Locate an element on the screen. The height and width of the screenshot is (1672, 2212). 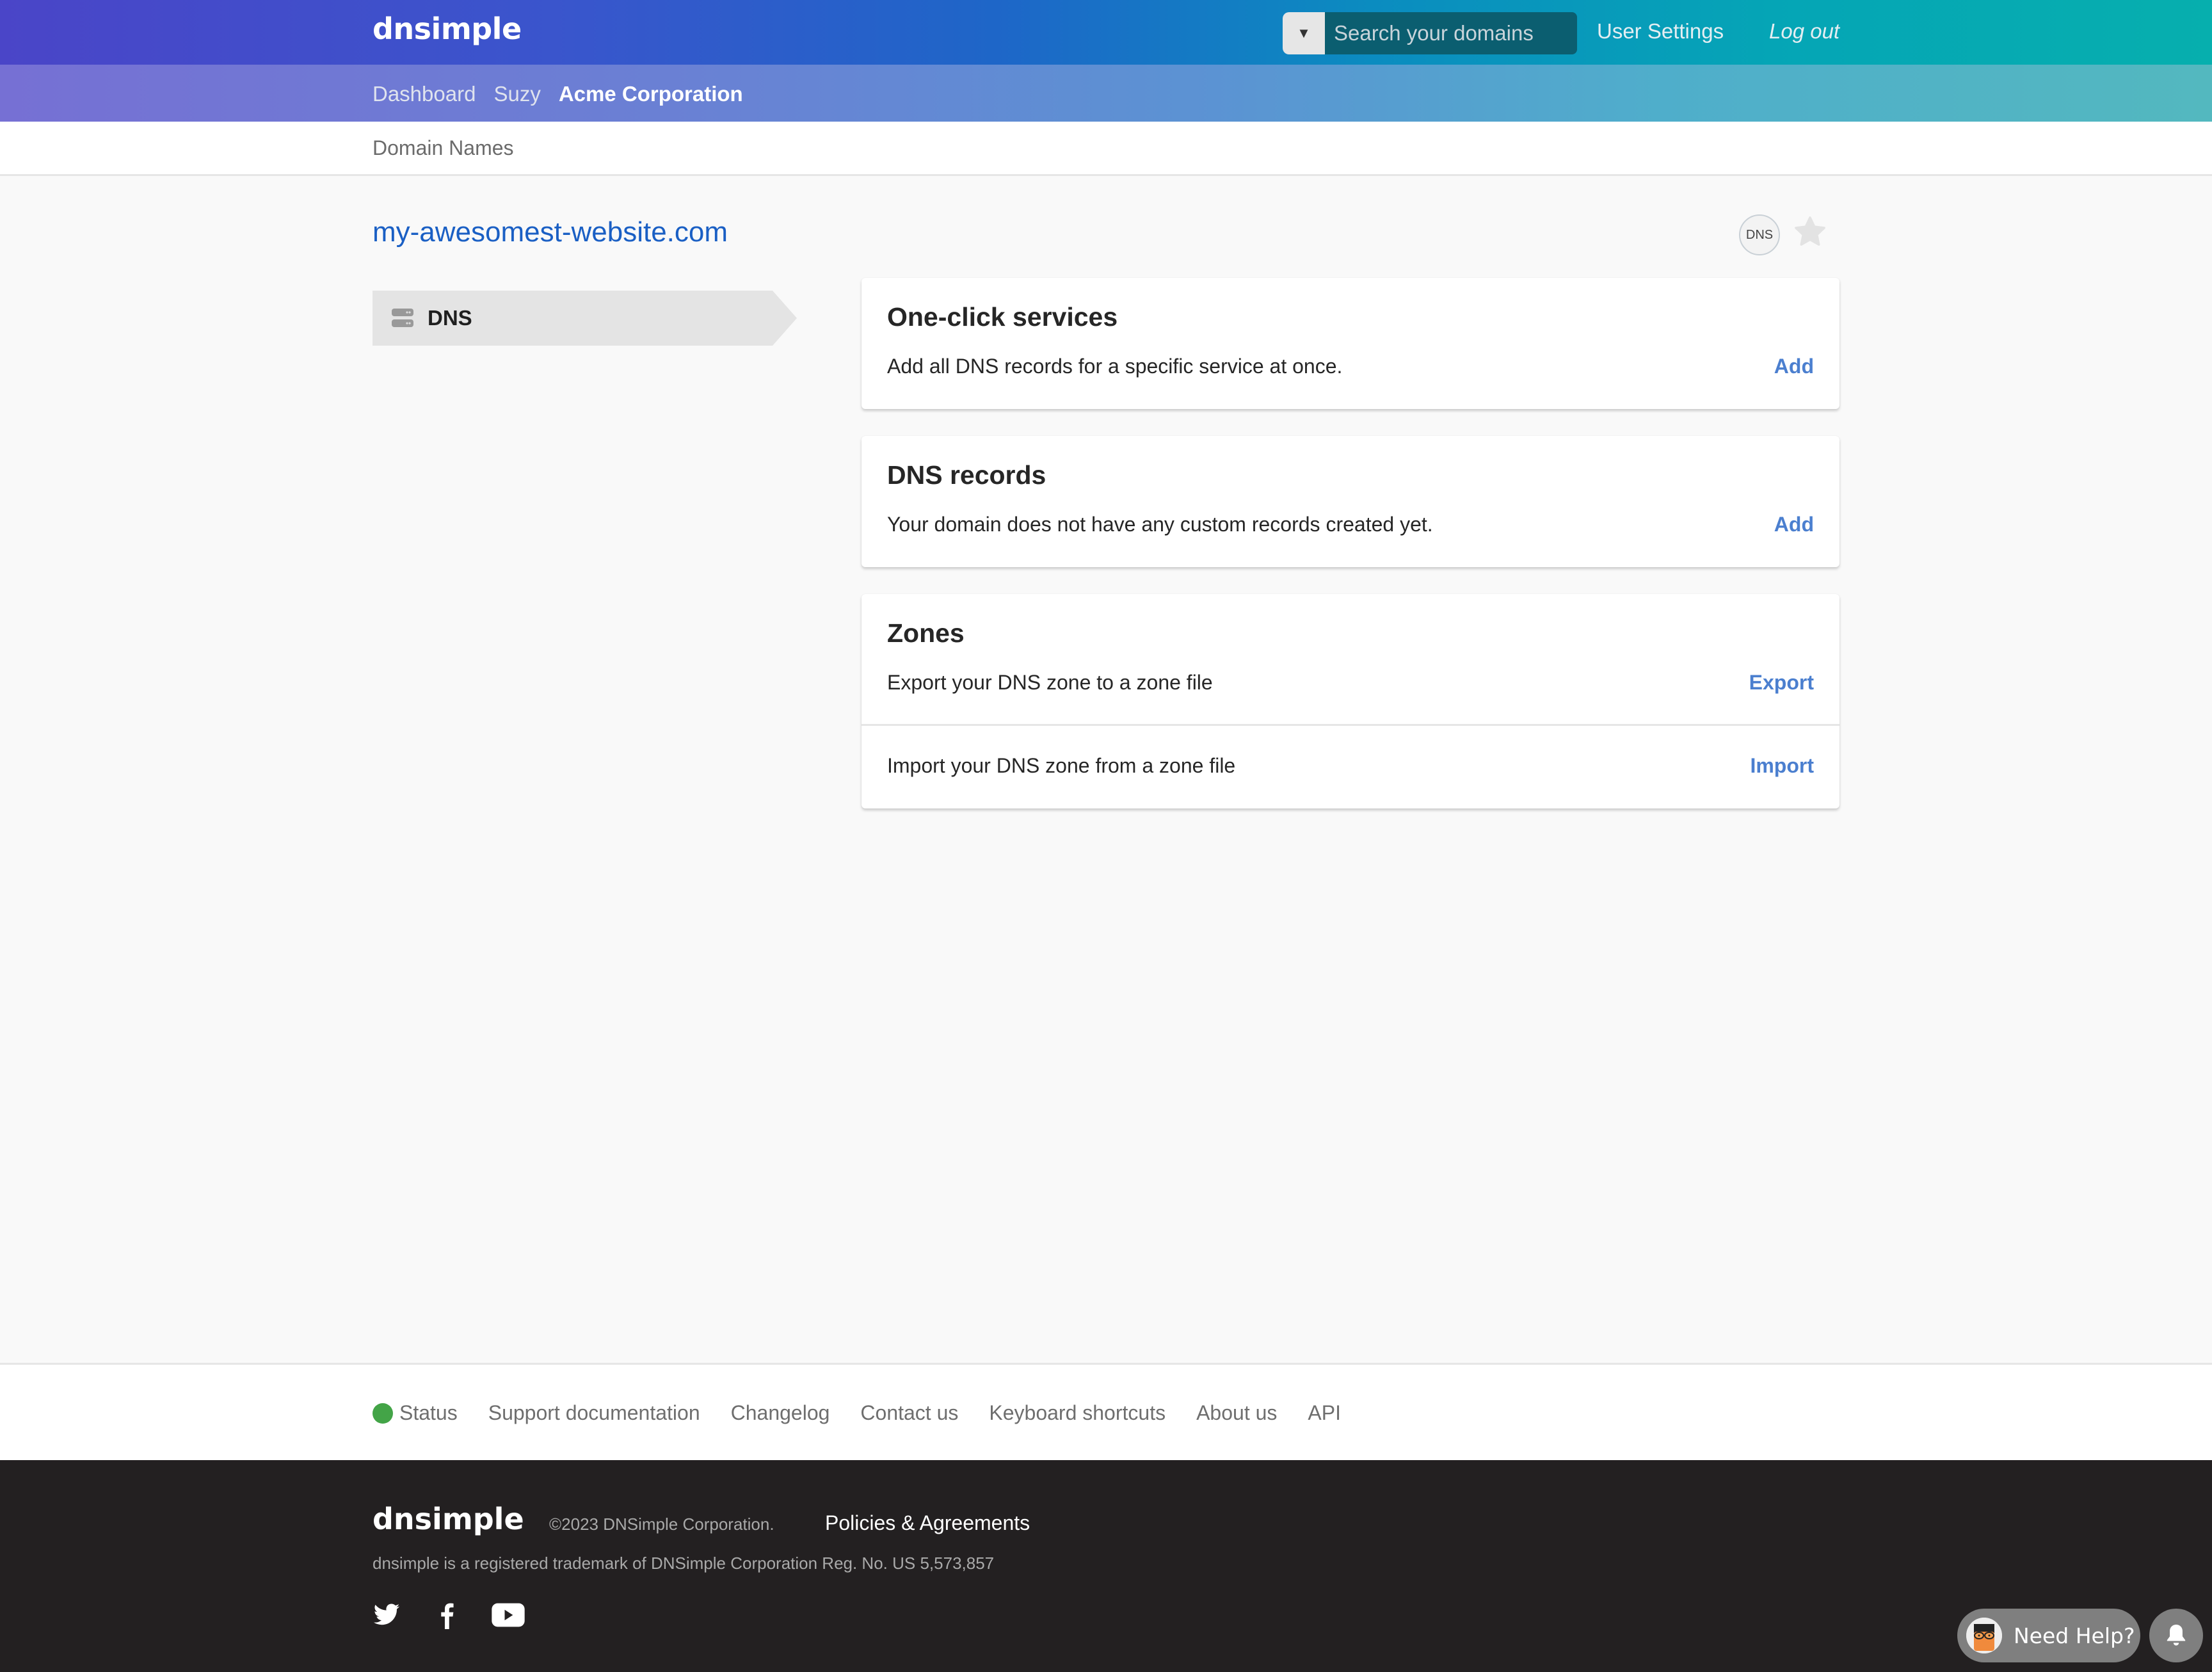
dns-badge: DNS is located at coordinates (1759, 234).